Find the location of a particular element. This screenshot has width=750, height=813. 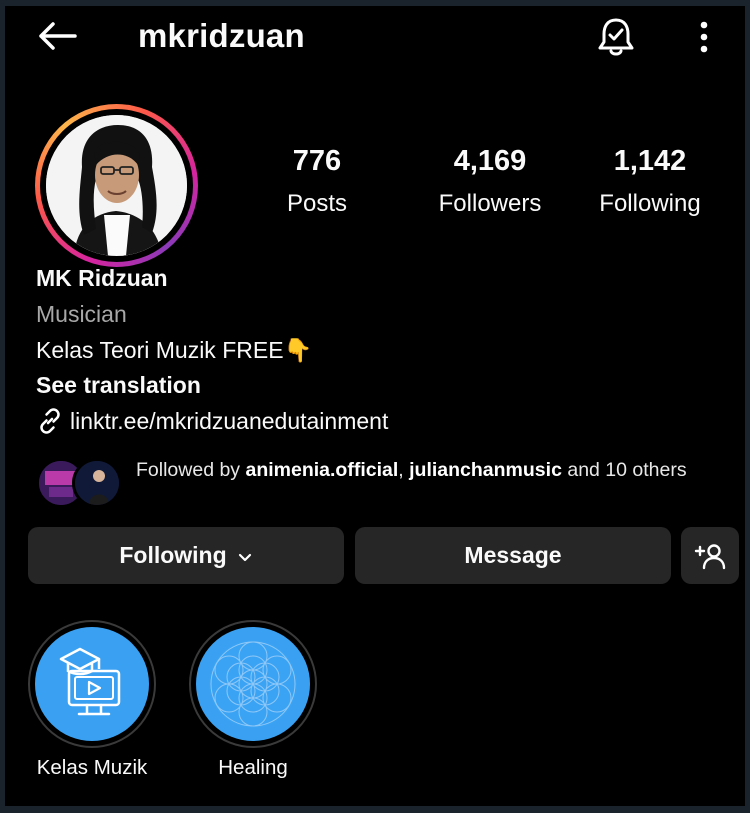

highlight-label-healing: Healing is located at coordinates (253, 767).